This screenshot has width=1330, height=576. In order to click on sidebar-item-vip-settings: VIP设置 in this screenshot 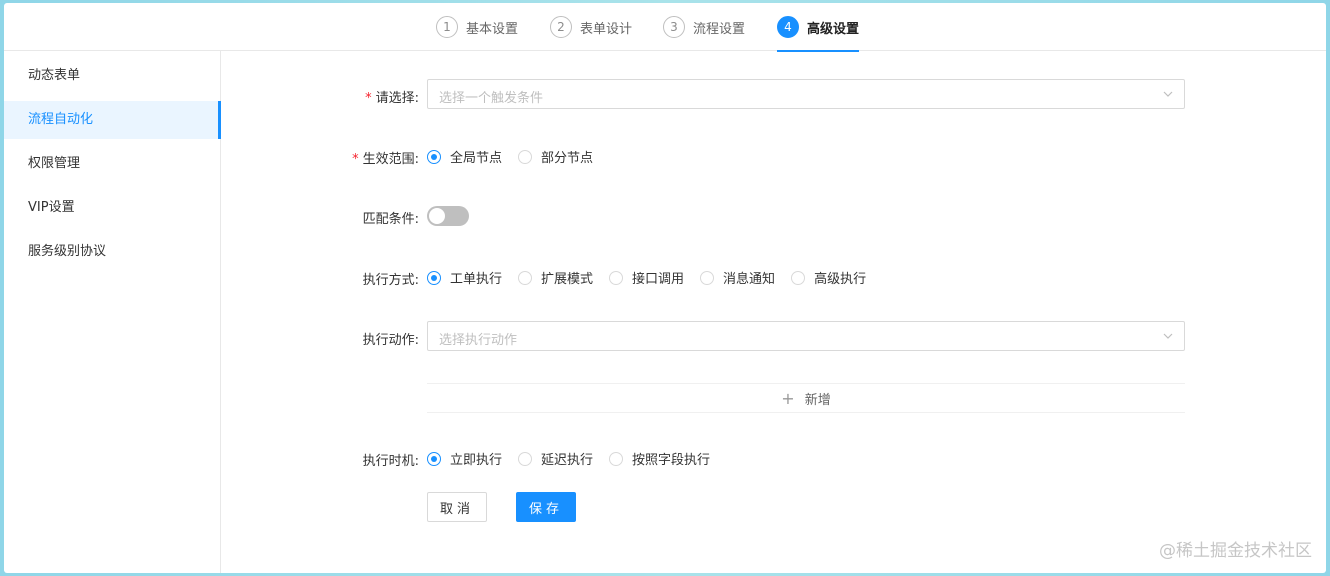, I will do `click(112, 208)`.